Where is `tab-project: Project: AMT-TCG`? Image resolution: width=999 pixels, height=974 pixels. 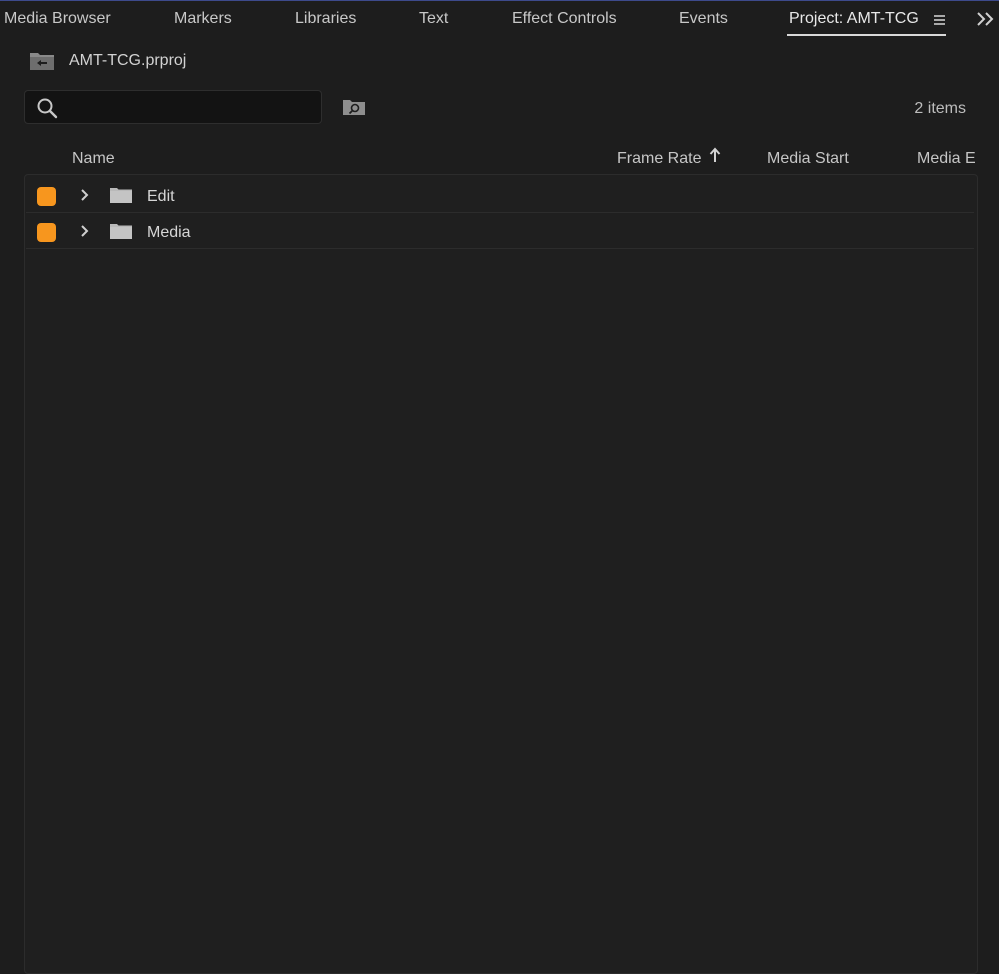 tab-project: Project: AMT-TCG is located at coordinates (854, 19).